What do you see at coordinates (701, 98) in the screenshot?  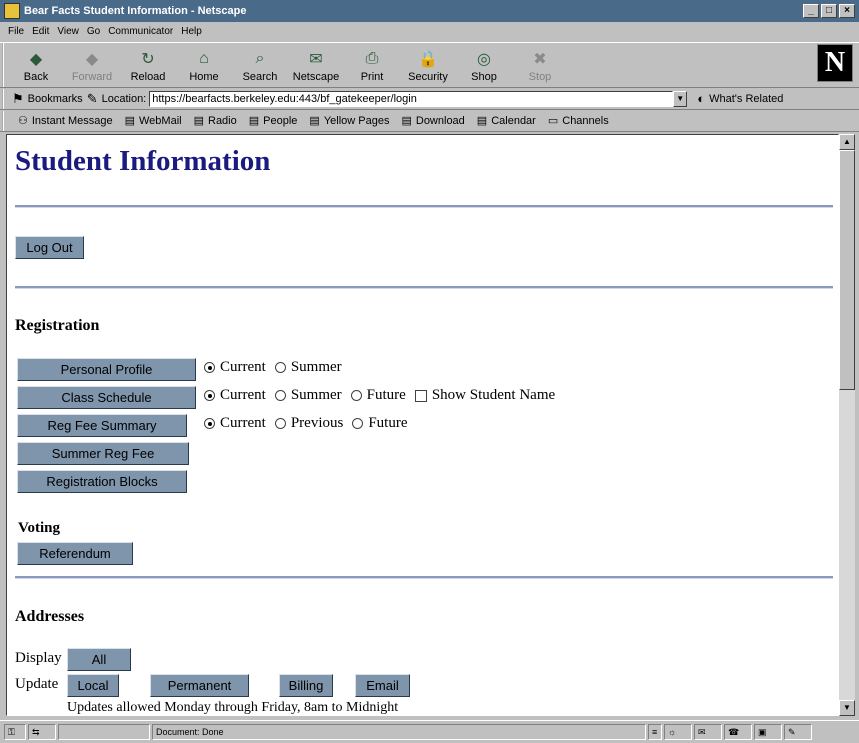 I see `whats-related-icon: ◐` at bounding box center [701, 98].